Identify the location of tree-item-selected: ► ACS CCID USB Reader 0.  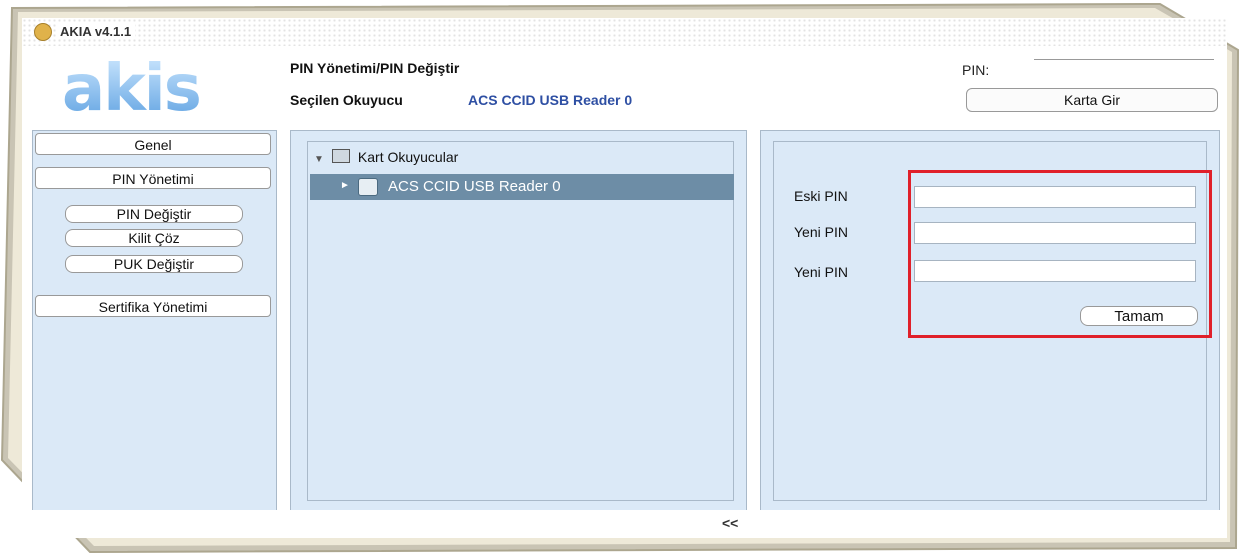
(522, 187).